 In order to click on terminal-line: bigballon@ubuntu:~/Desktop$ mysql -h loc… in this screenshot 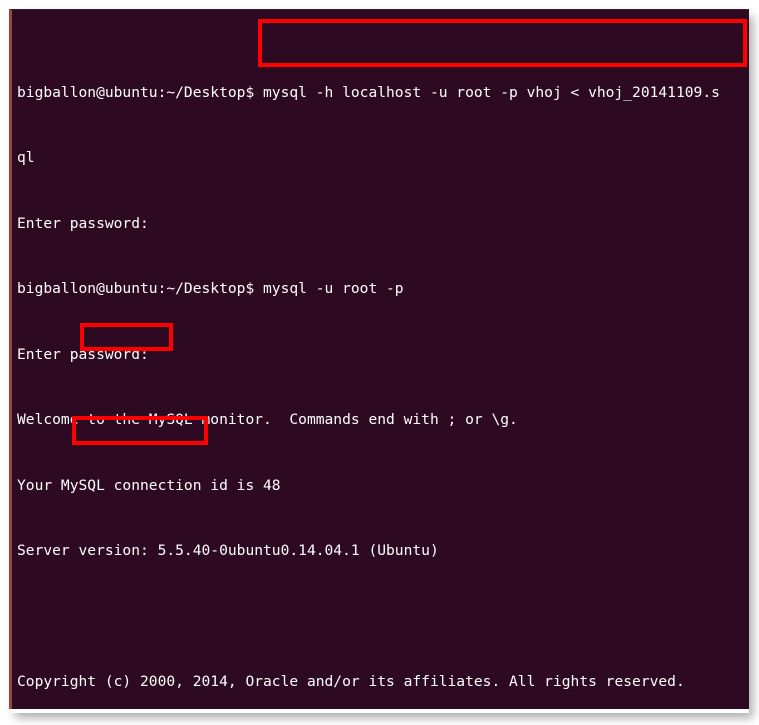, I will do `click(368, 92)`.